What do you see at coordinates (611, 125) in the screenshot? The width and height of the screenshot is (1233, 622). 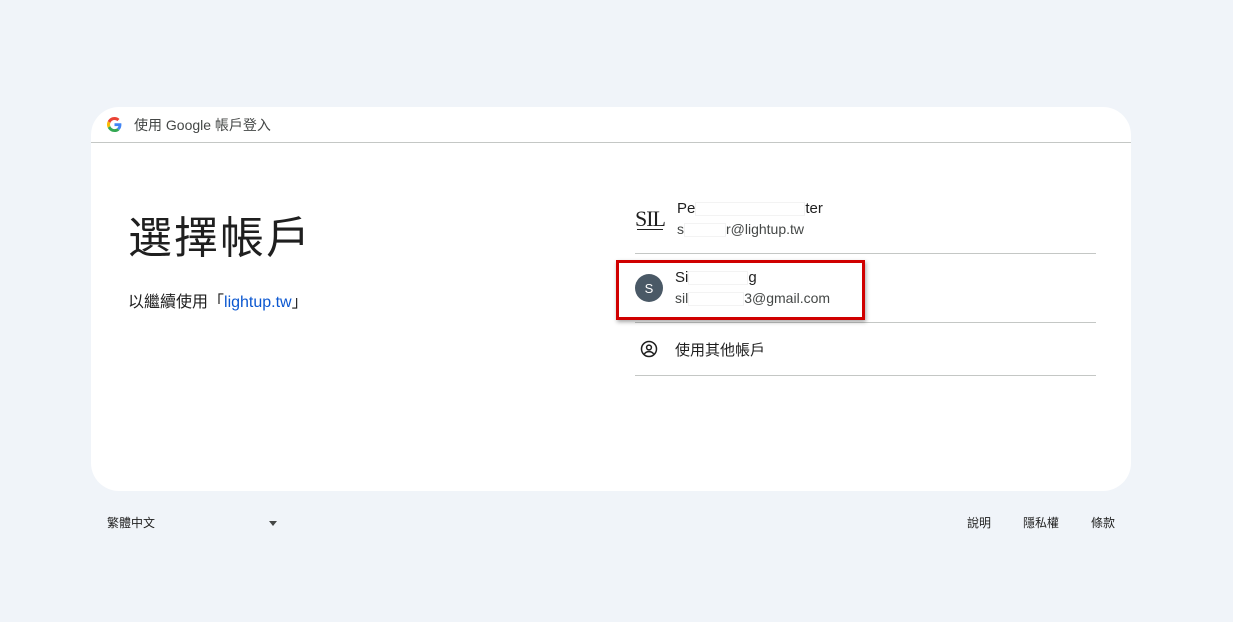 I see `card-header: 使用 Google 帳戶登入` at bounding box center [611, 125].